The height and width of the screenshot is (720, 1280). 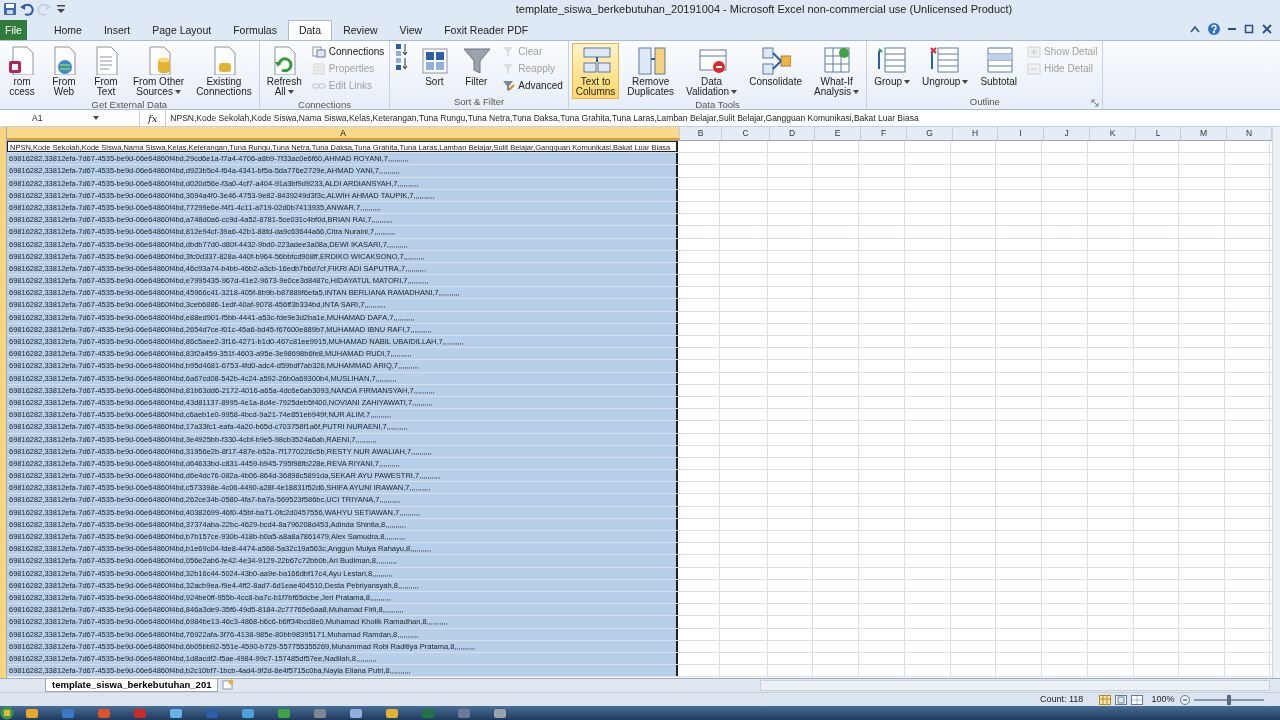 I want to click on ribbon-tab: View, so click(x=411, y=30).